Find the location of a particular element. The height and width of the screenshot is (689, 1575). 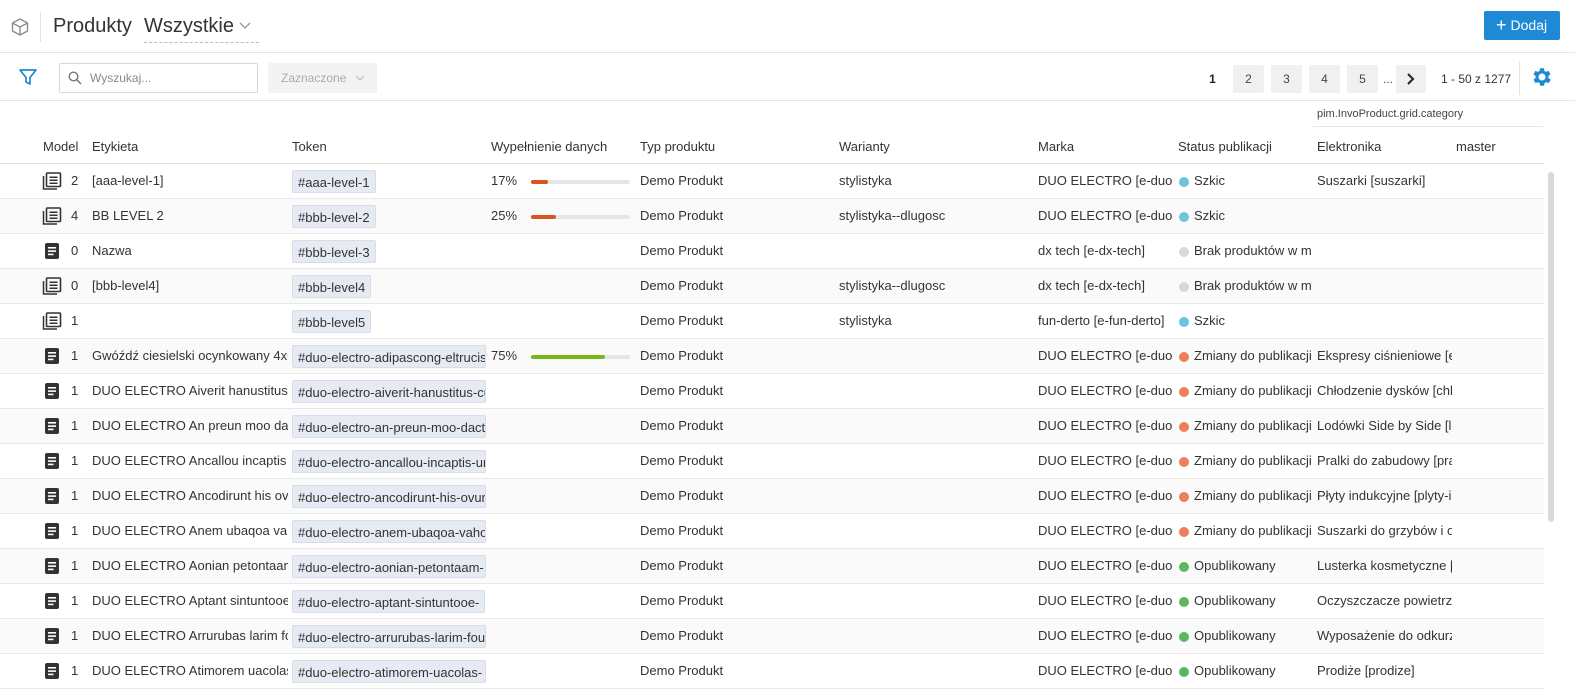

product-category: Suszarki do grzybów i owoców is located at coordinates (1384, 530).